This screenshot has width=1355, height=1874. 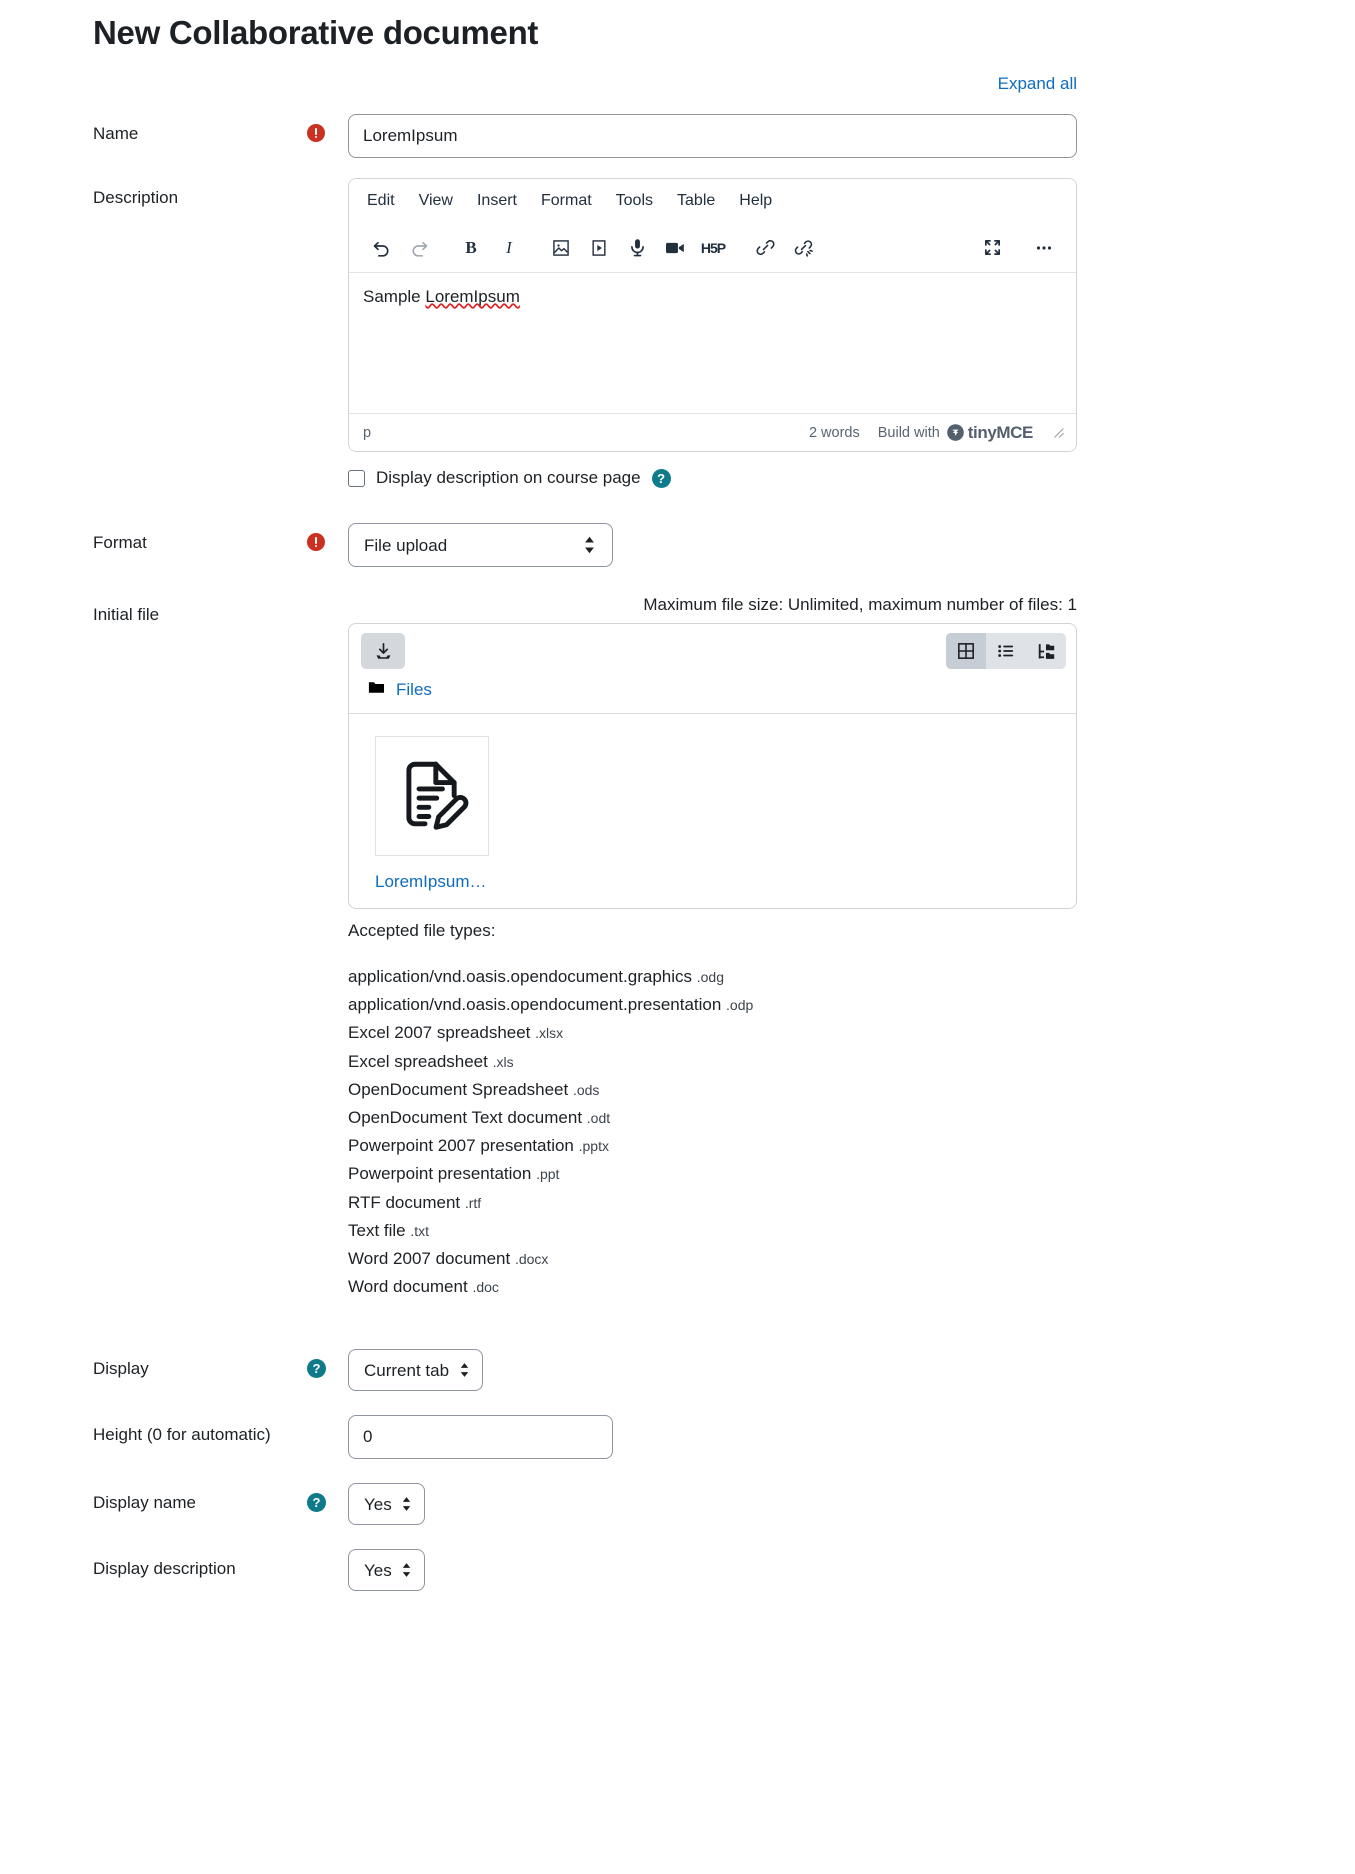 What do you see at coordinates (712, 432) in the screenshot?
I see `editor-statusbar: p 2 words Build with tinyMCE` at bounding box center [712, 432].